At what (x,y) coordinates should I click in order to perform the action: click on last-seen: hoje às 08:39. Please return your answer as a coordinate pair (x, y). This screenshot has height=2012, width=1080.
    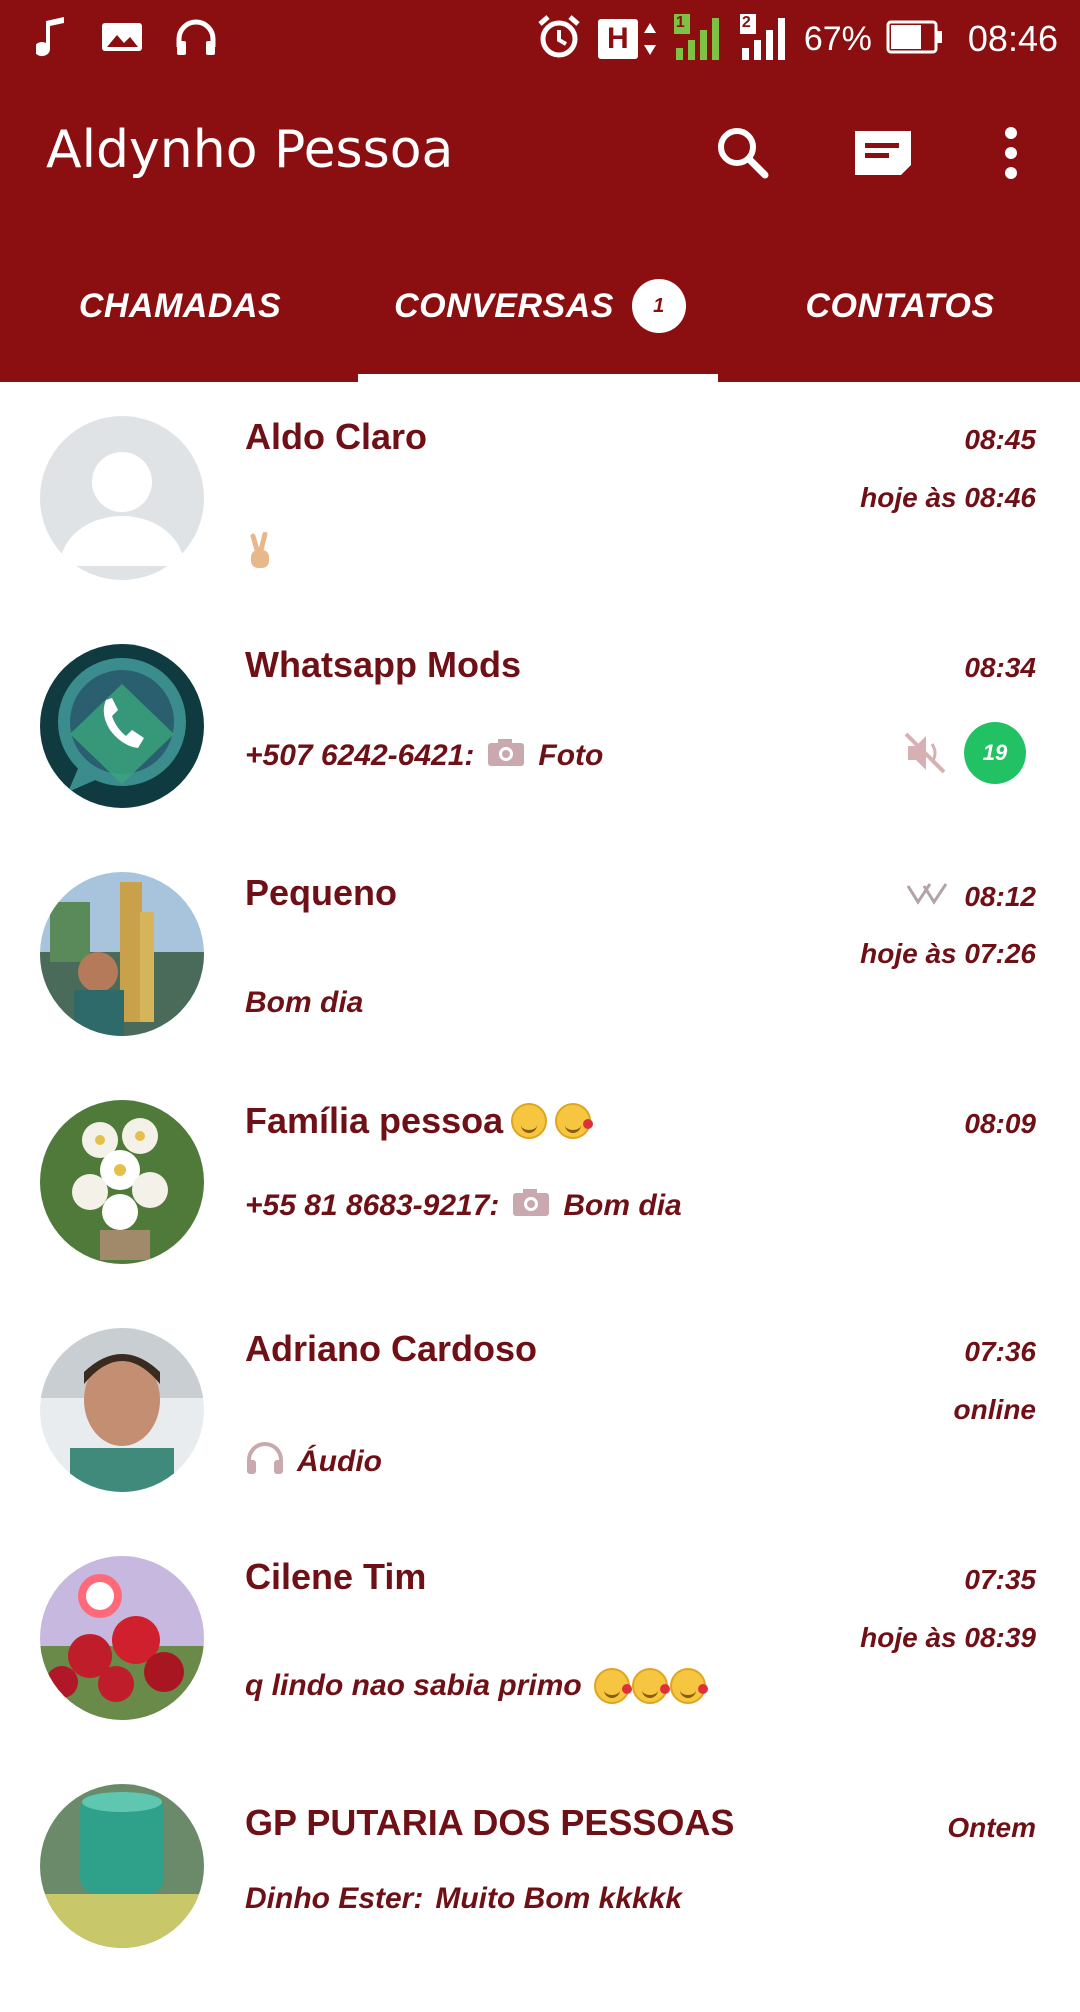
    Looking at the image, I should click on (948, 1637).